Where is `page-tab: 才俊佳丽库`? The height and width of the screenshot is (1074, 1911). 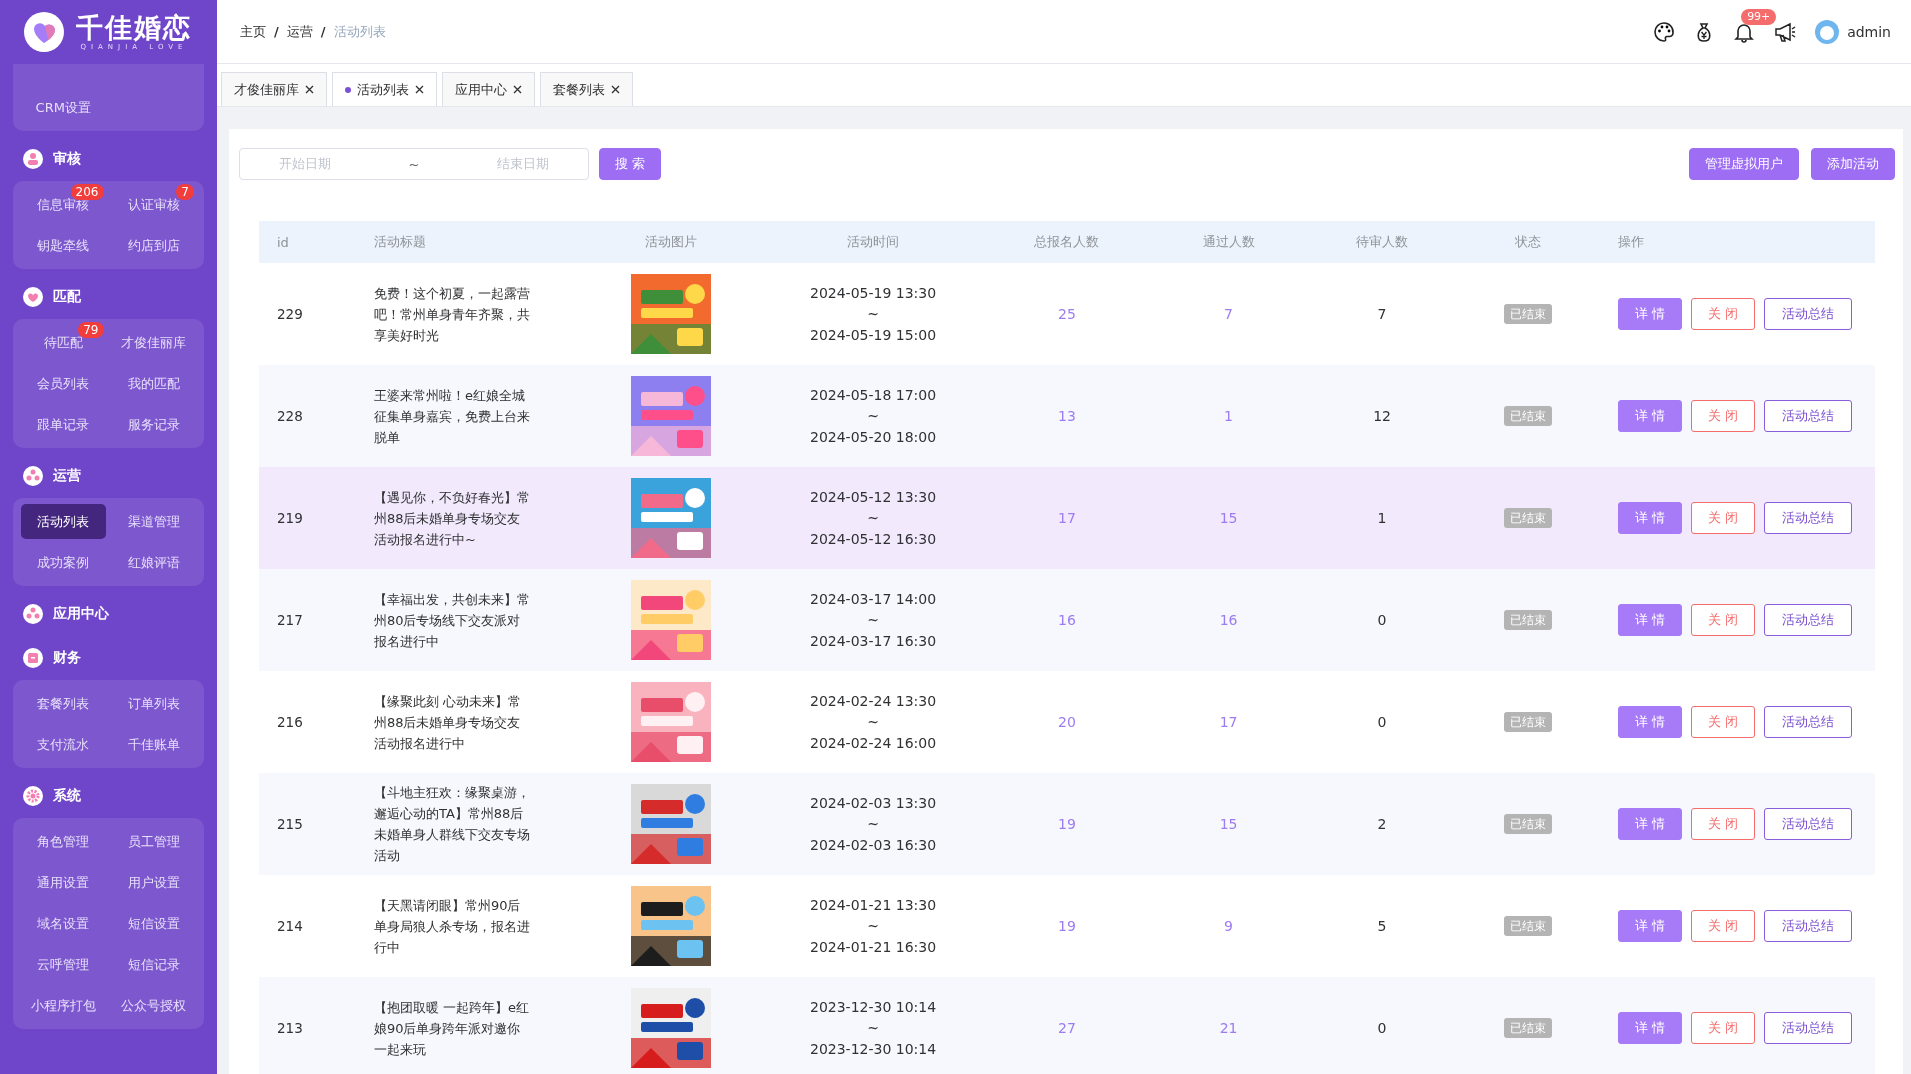
page-tab: 才俊佳丽库 is located at coordinates (274, 89).